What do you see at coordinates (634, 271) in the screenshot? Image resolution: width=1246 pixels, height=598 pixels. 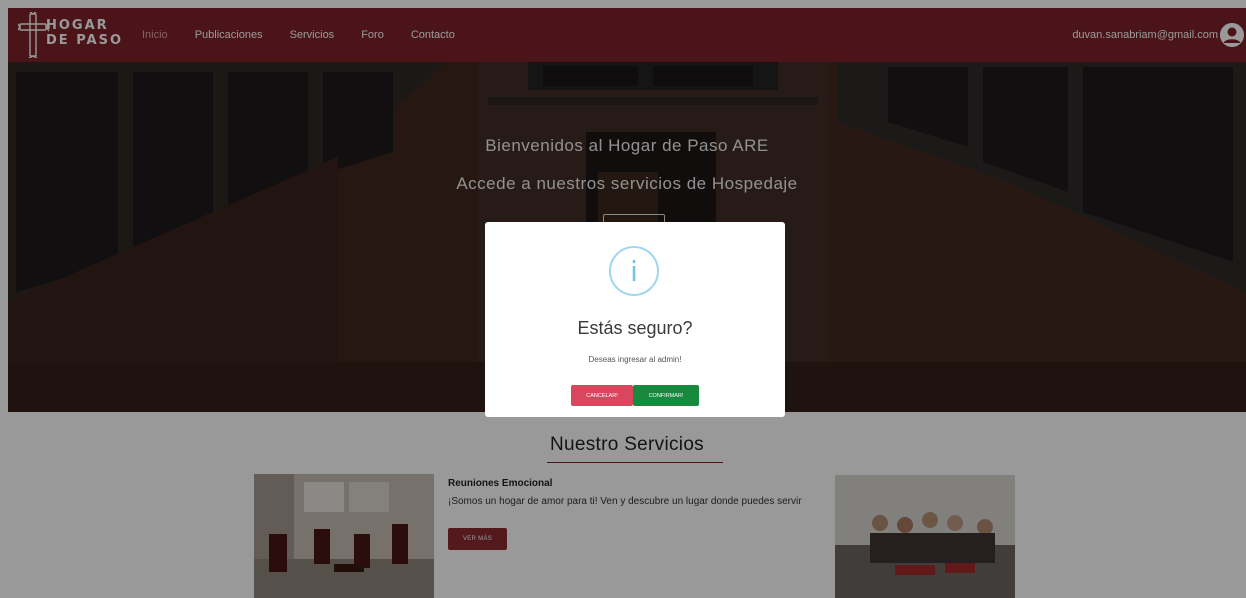 I see `info-icon: i` at bounding box center [634, 271].